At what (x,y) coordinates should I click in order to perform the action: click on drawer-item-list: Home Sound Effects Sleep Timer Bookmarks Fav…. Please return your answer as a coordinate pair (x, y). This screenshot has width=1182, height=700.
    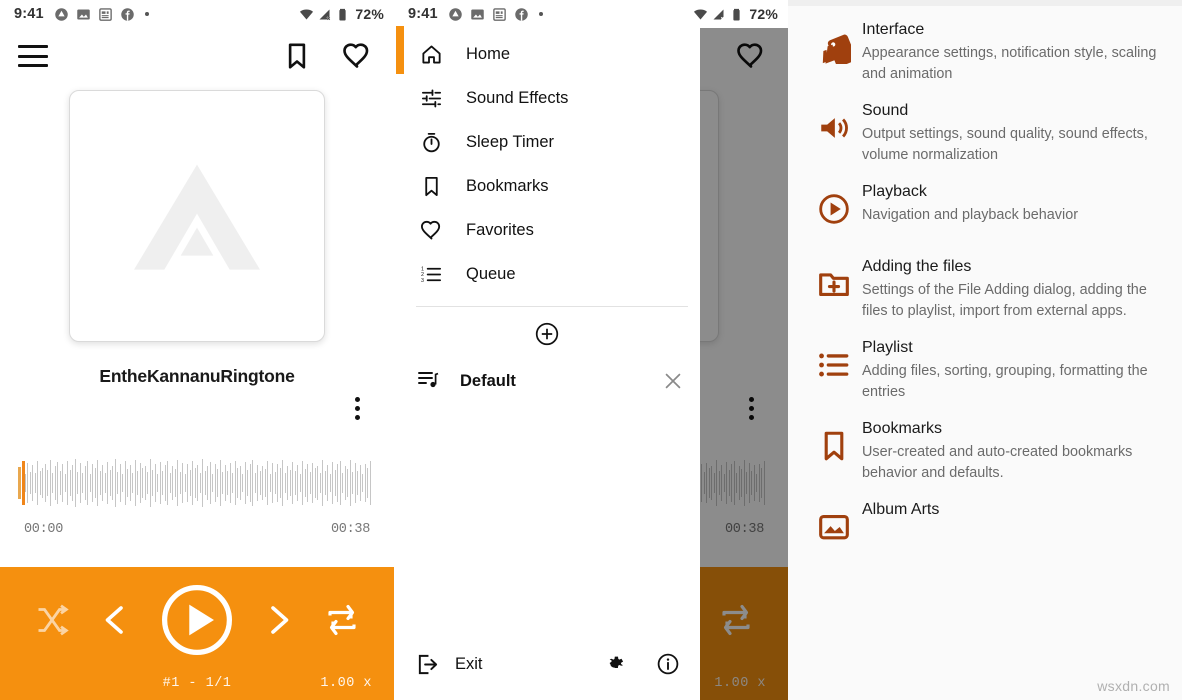
    Looking at the image, I should click on (547, 161).